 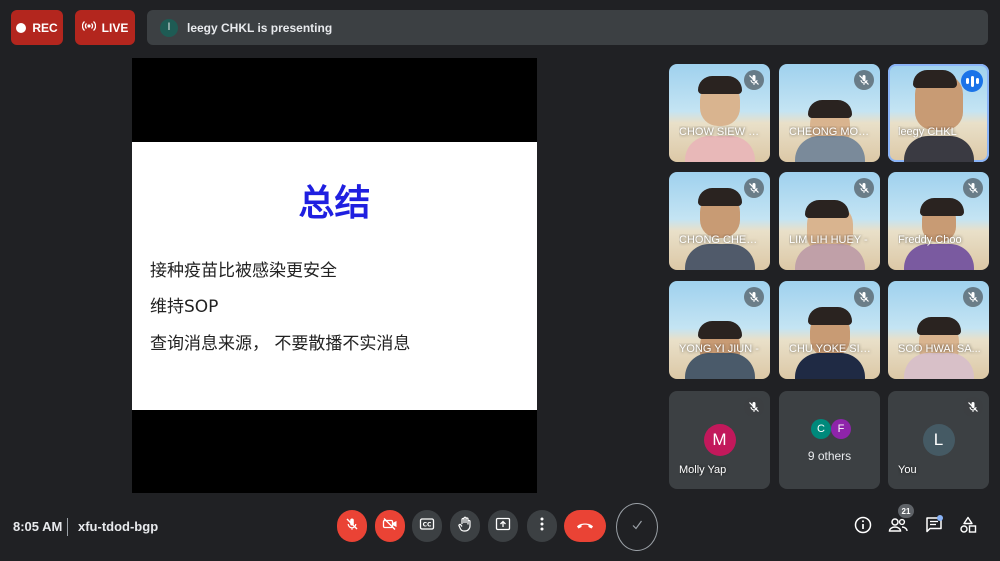 I want to click on speaking-indicator-icon, so click(x=972, y=81).